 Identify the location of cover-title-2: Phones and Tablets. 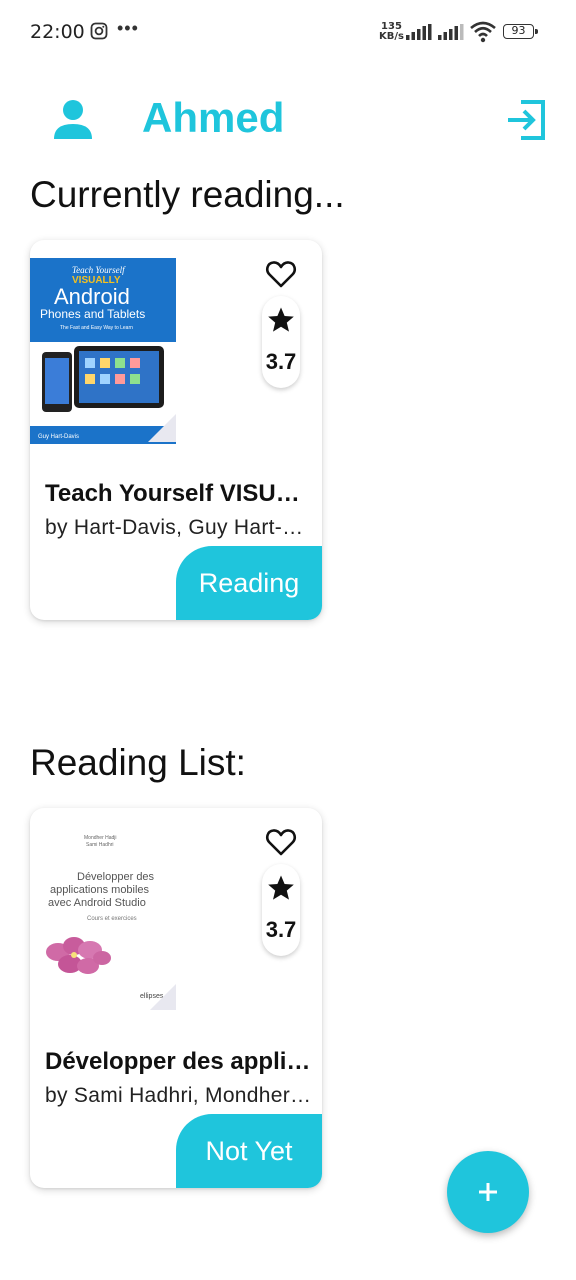
(92, 314).